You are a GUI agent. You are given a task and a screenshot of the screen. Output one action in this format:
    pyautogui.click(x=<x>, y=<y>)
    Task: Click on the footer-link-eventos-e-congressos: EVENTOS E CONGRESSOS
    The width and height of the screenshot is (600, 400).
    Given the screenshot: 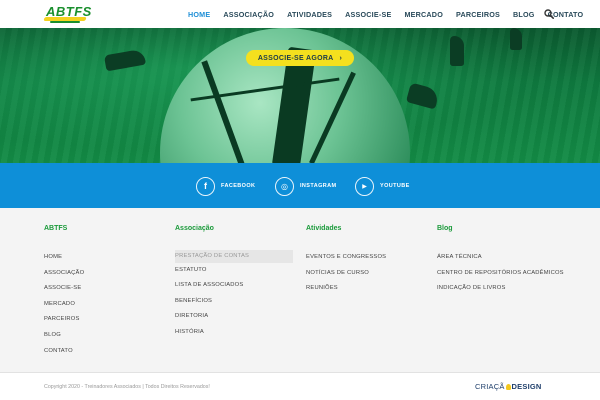 What is the action you would take?
    pyautogui.click(x=346, y=261)
    